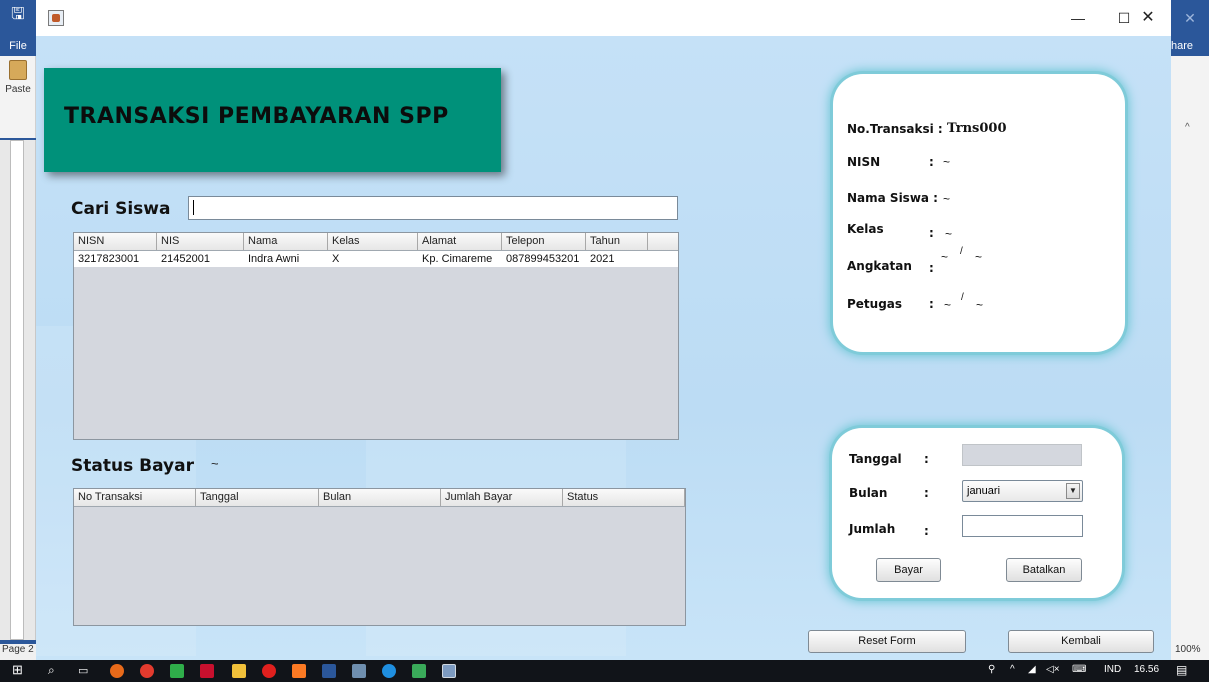 This screenshot has height=682, width=1209. Describe the element at coordinates (1022, 455) in the screenshot. I see `tanggal-field` at that location.